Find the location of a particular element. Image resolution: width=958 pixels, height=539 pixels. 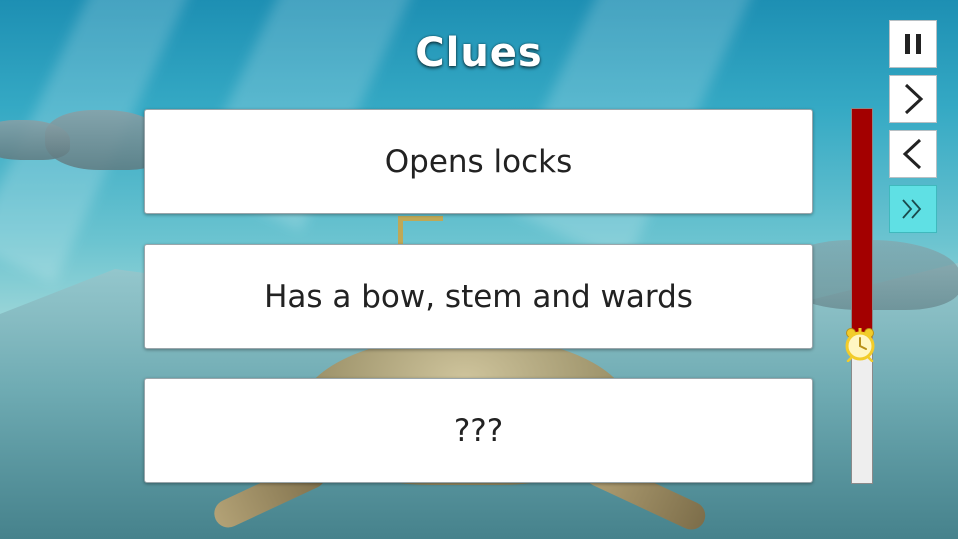

clue-text: Opens locks is located at coordinates (478, 161).